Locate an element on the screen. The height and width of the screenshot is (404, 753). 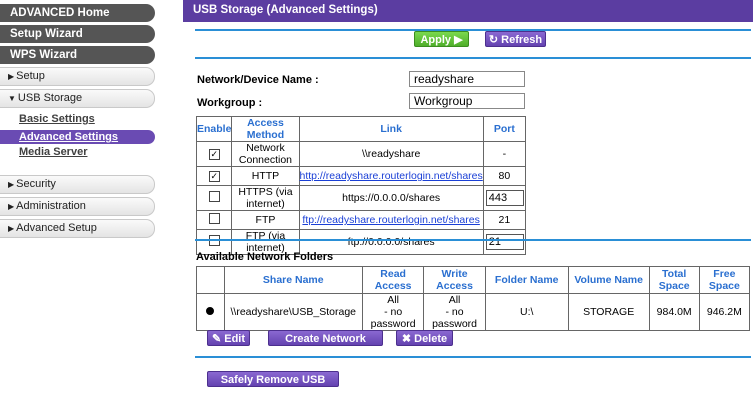
folders-section-title: Available Network Folders is located at coordinates (265, 257).